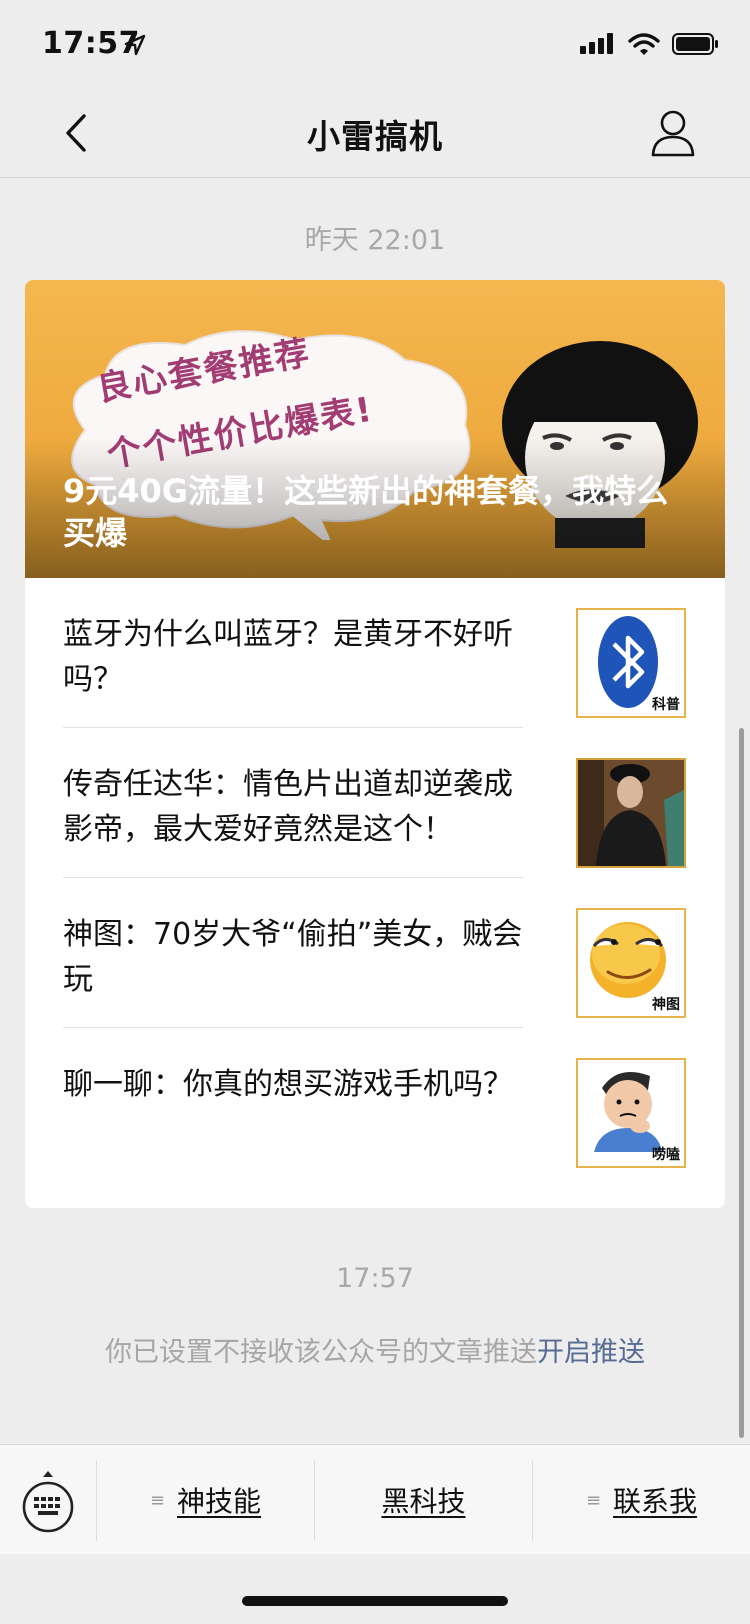 The image size is (750, 1624). Describe the element at coordinates (666, 705) in the screenshot. I see `thumbnail-tag: 科普` at that location.